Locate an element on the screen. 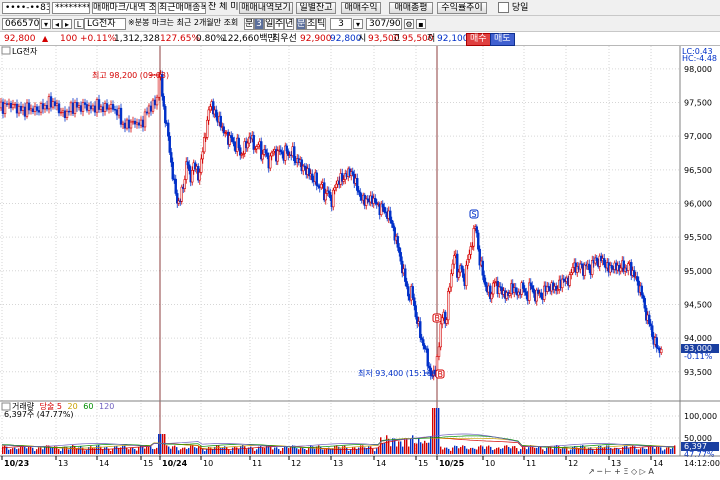  today-checkbox is located at coordinates (503, 7).